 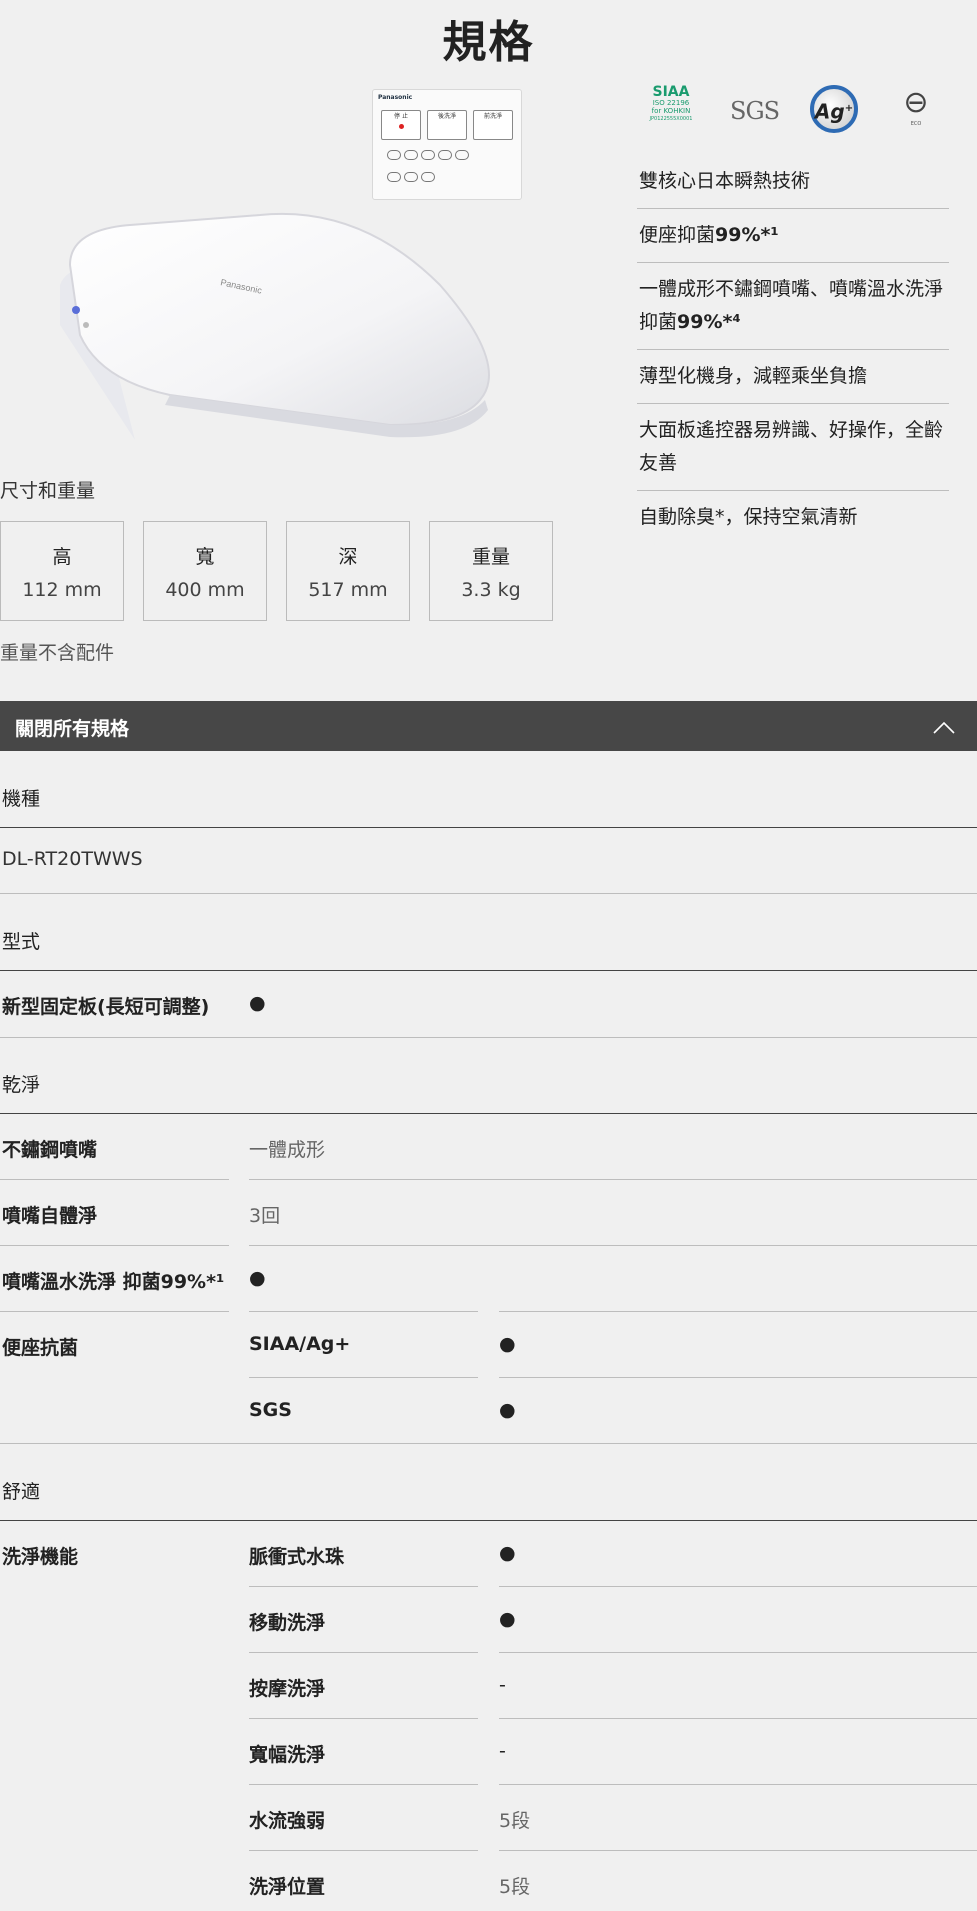 I want to click on feature-item: 大面板遙控器易辨識、好操作，全齡友善, so click(x=793, y=447).